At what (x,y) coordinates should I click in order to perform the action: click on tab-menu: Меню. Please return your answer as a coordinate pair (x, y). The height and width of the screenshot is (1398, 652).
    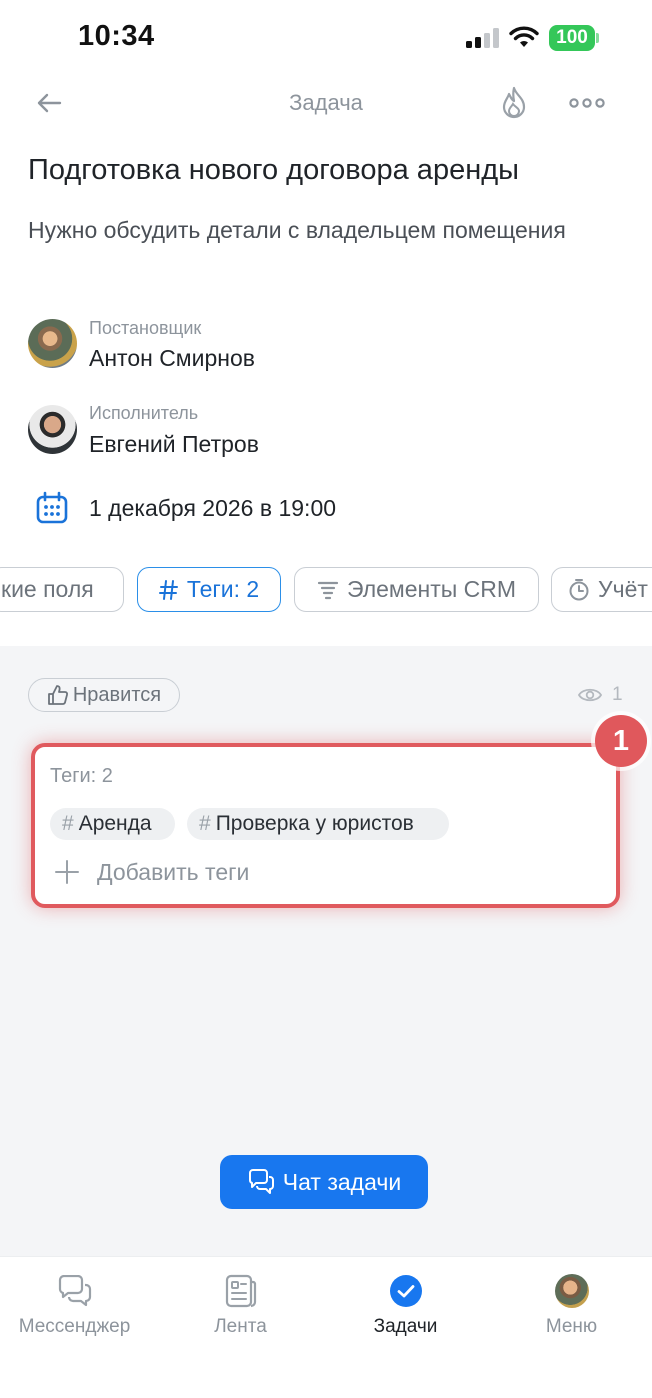
    Looking at the image, I should click on (571, 1306).